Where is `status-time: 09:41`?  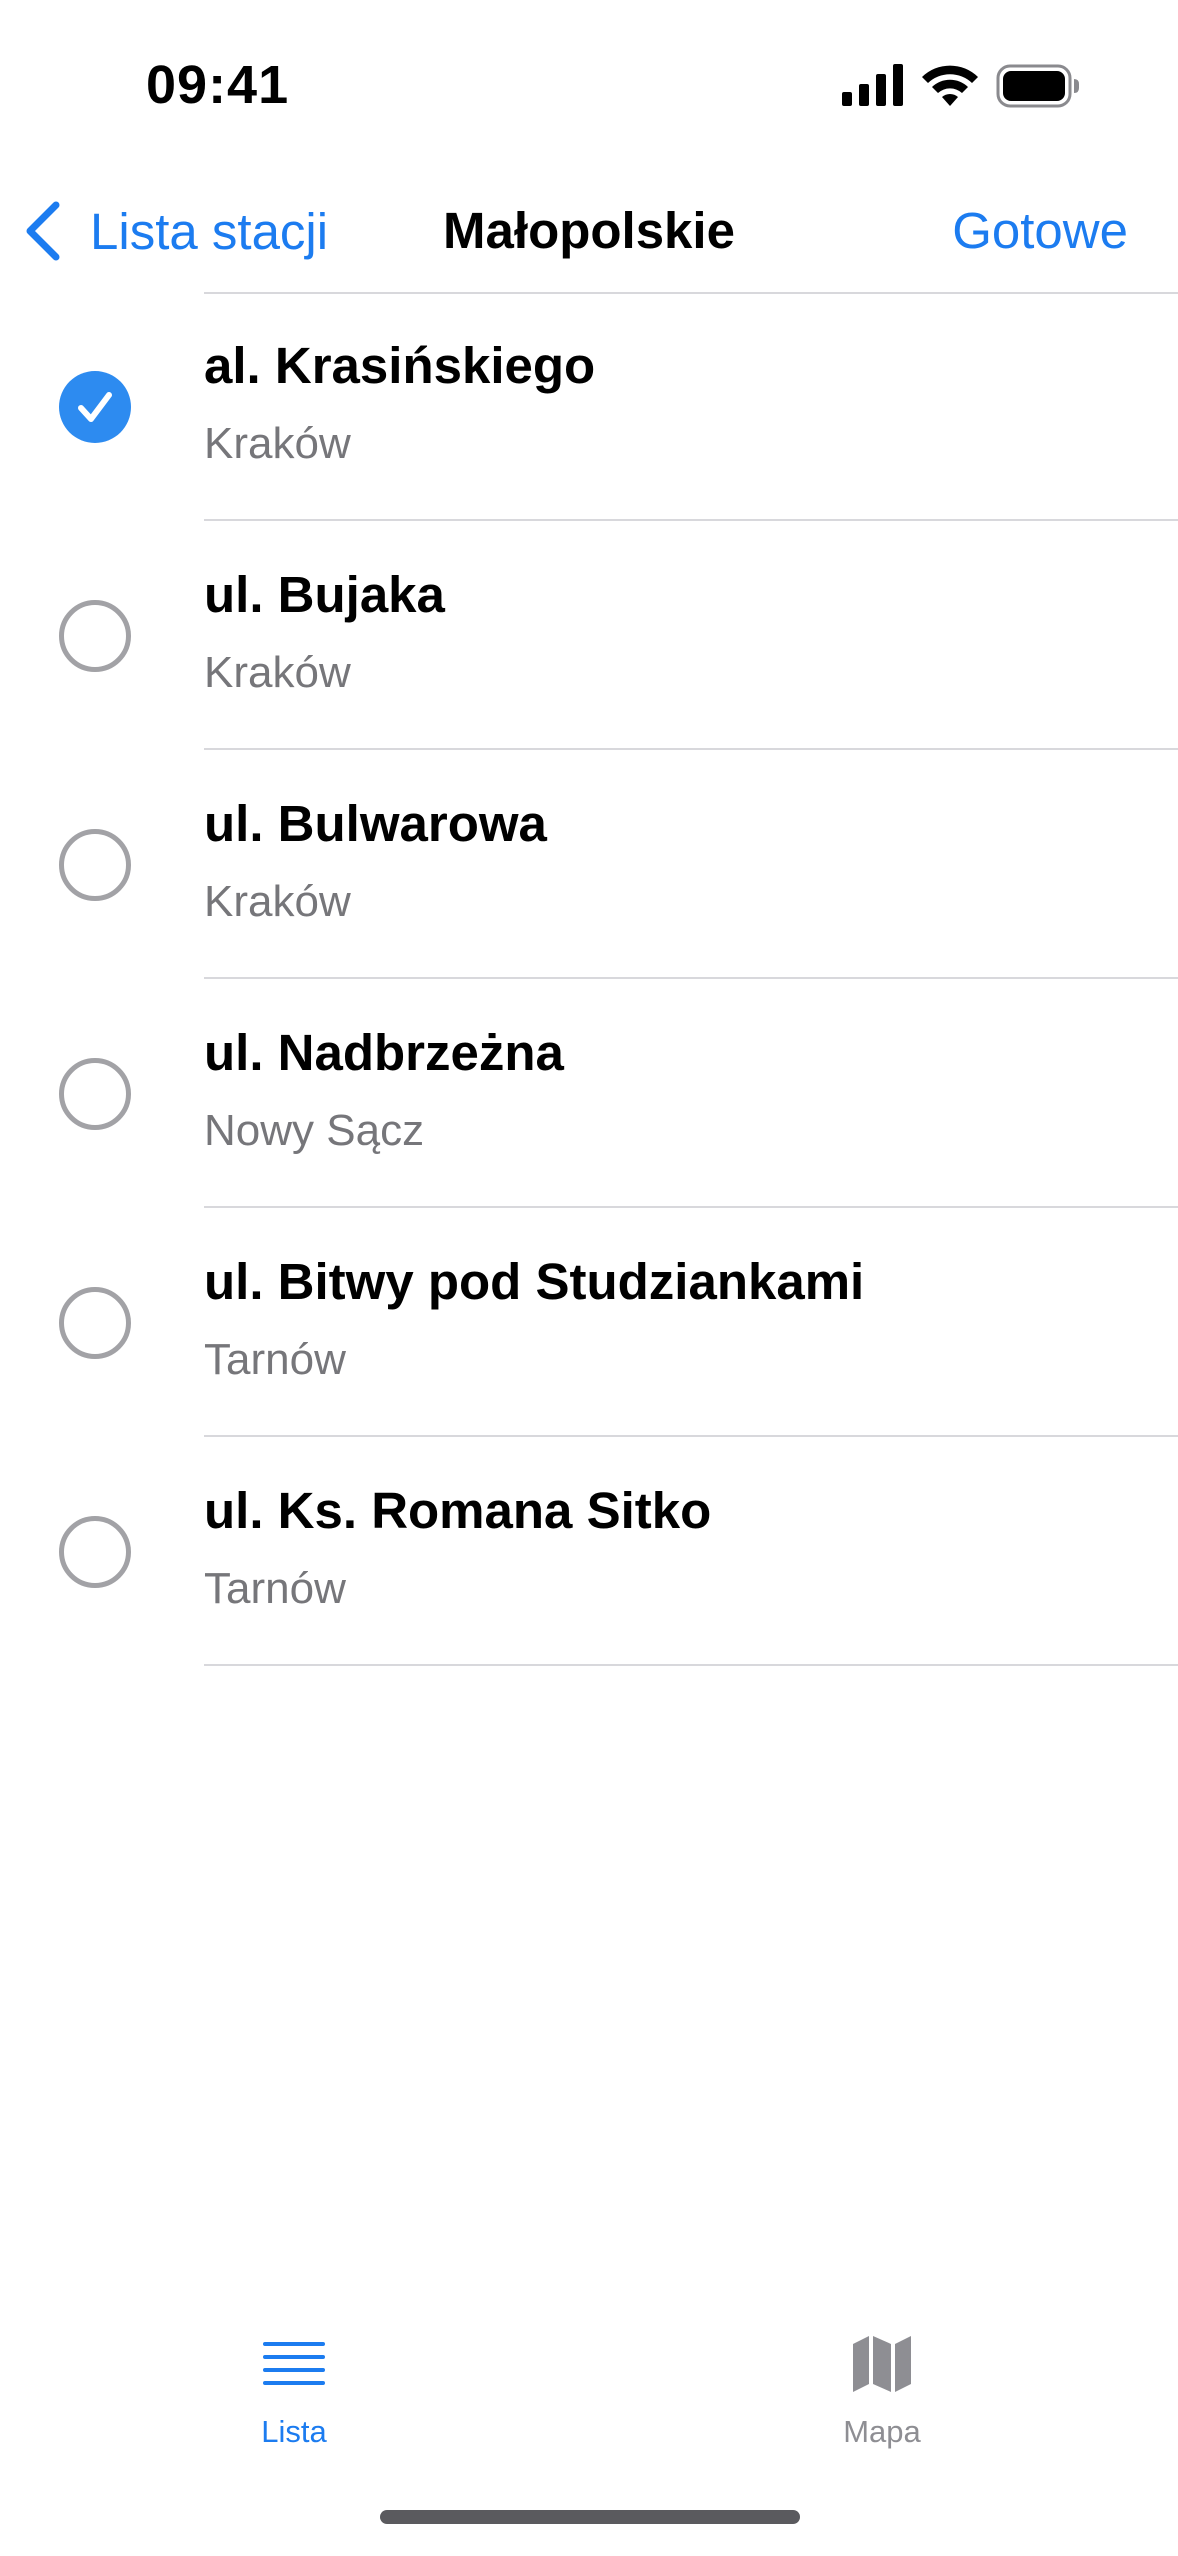 status-time: 09:41 is located at coordinates (218, 85).